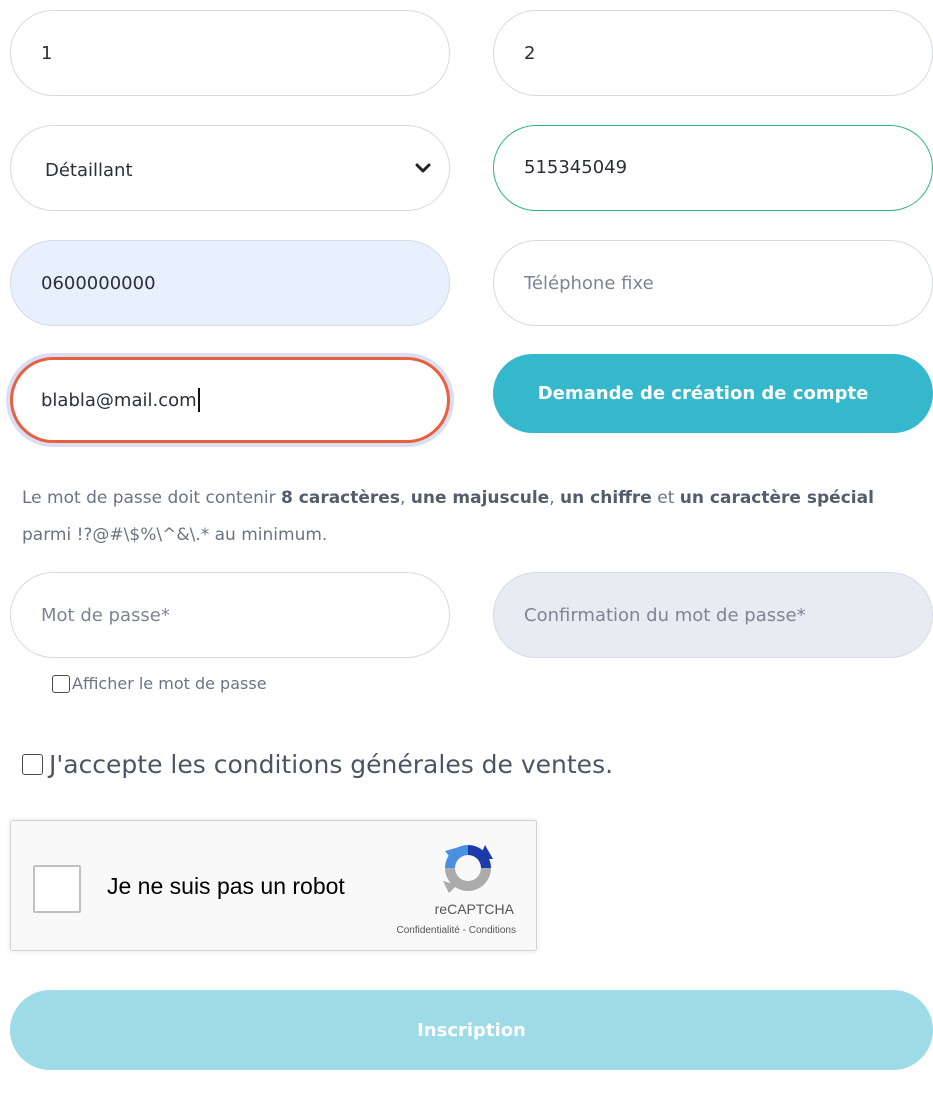  Describe the element at coordinates (480, 498) in the screenshot. I see `hint-uppercase: une majuscule` at that location.